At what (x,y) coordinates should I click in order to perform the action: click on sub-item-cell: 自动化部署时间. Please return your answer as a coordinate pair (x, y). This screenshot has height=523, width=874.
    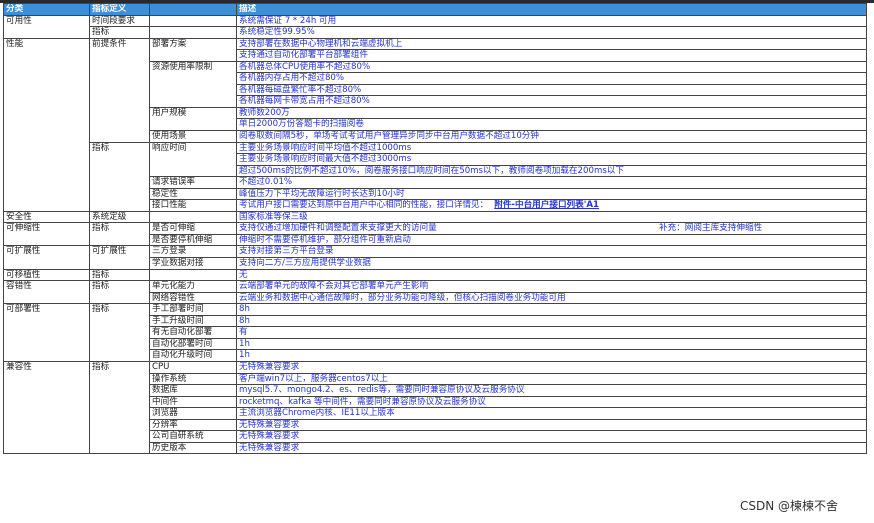
    Looking at the image, I should click on (193, 344).